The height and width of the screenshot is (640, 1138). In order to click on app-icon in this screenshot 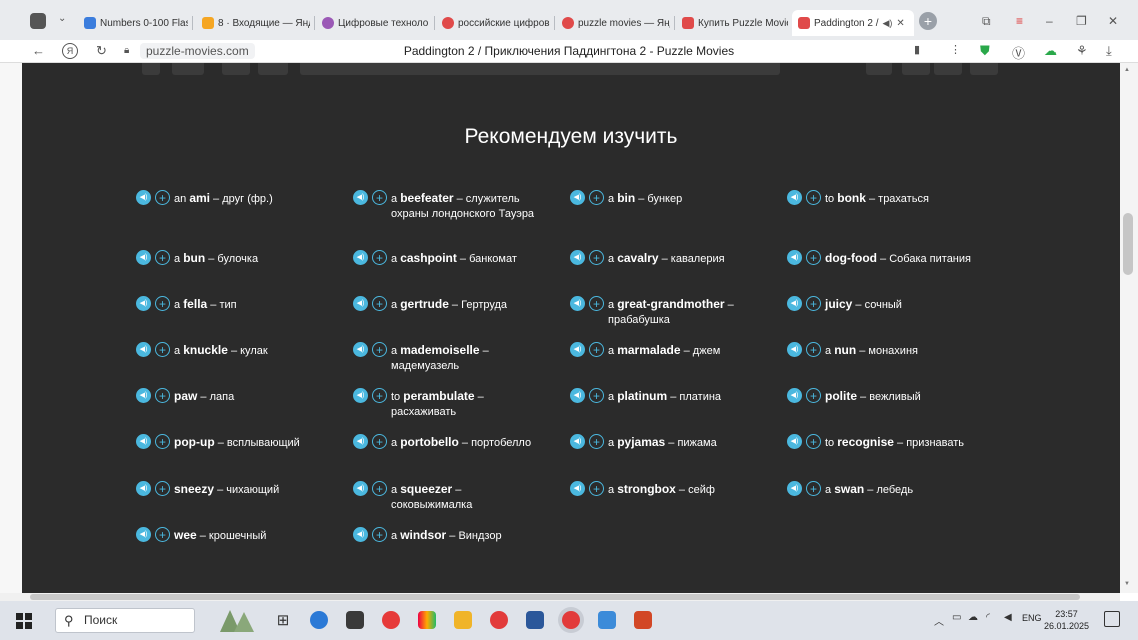, I will do `click(427, 620)`.